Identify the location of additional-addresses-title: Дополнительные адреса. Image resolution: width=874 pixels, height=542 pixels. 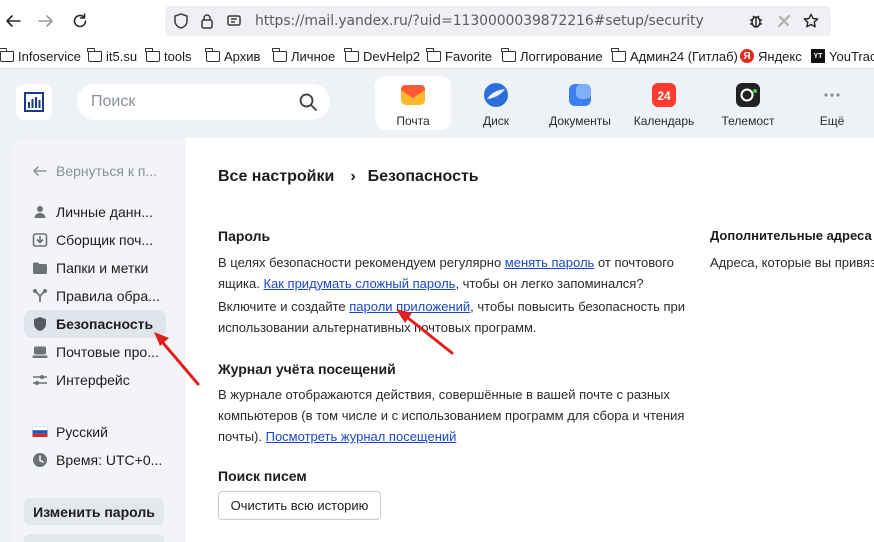
(791, 235).